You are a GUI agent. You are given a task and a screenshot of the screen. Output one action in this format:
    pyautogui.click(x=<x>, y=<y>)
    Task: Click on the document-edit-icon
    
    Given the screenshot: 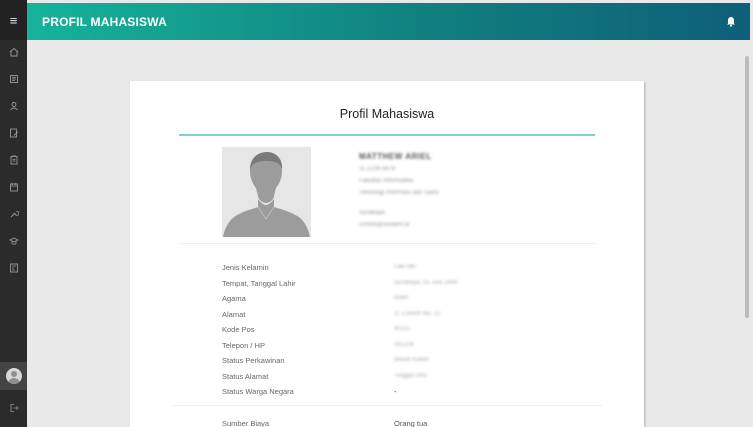 What is the action you would take?
    pyautogui.click(x=13, y=133)
    